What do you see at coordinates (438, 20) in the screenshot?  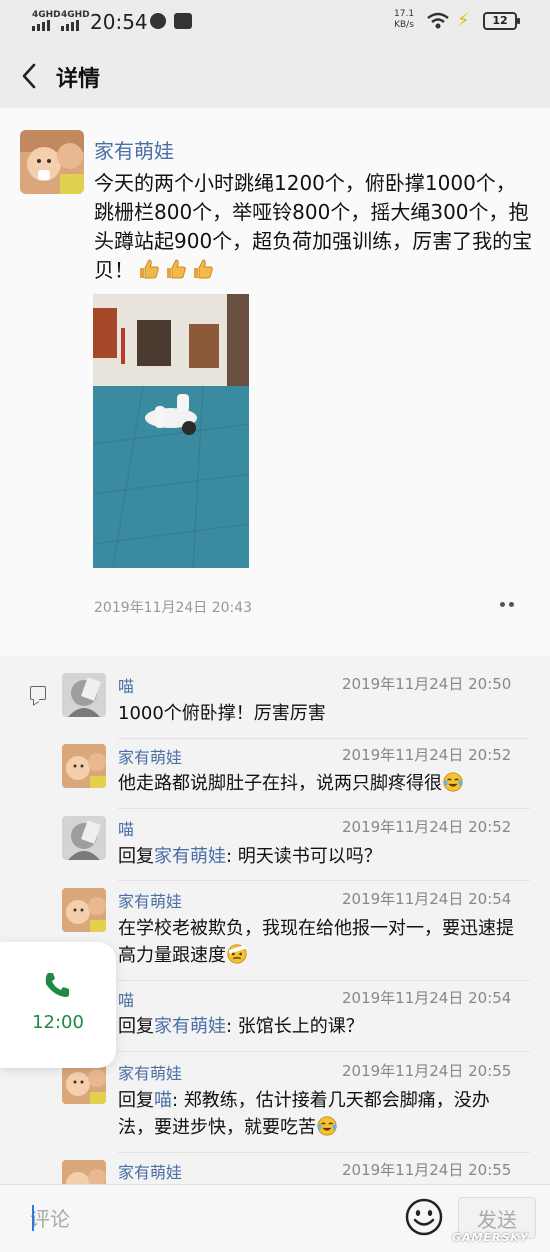 I see `wifi-icon` at bounding box center [438, 20].